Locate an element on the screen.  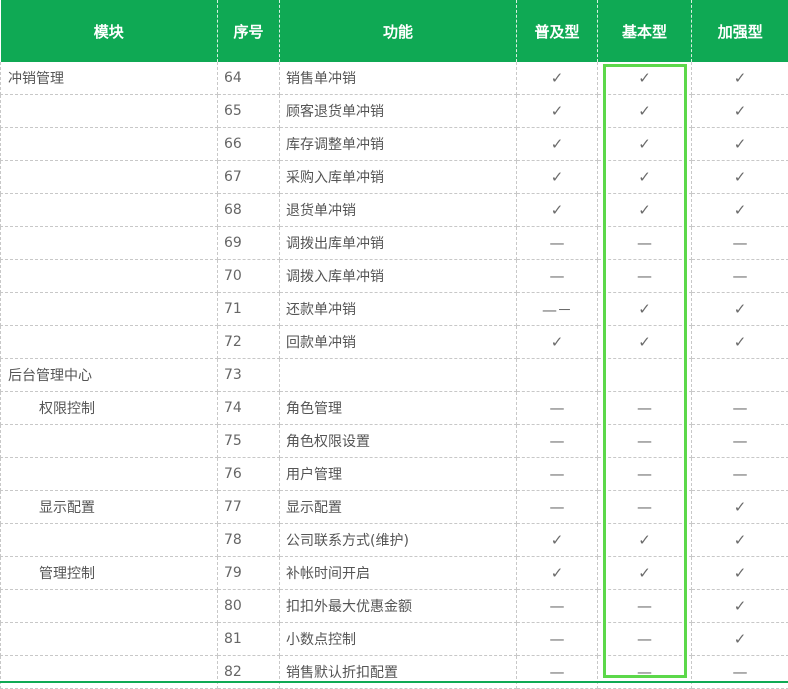
function-cell: 扣扣外最大优惠金额 is located at coordinates (398, 606).